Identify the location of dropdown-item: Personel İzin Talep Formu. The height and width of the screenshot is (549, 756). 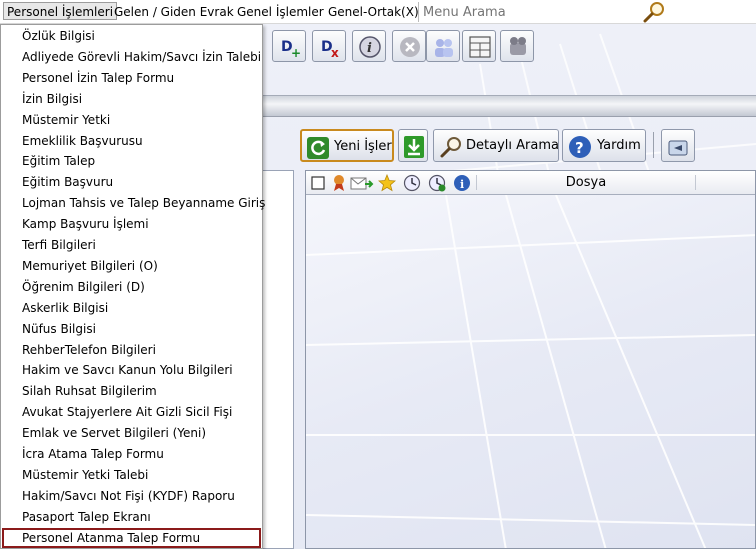
(131, 78).